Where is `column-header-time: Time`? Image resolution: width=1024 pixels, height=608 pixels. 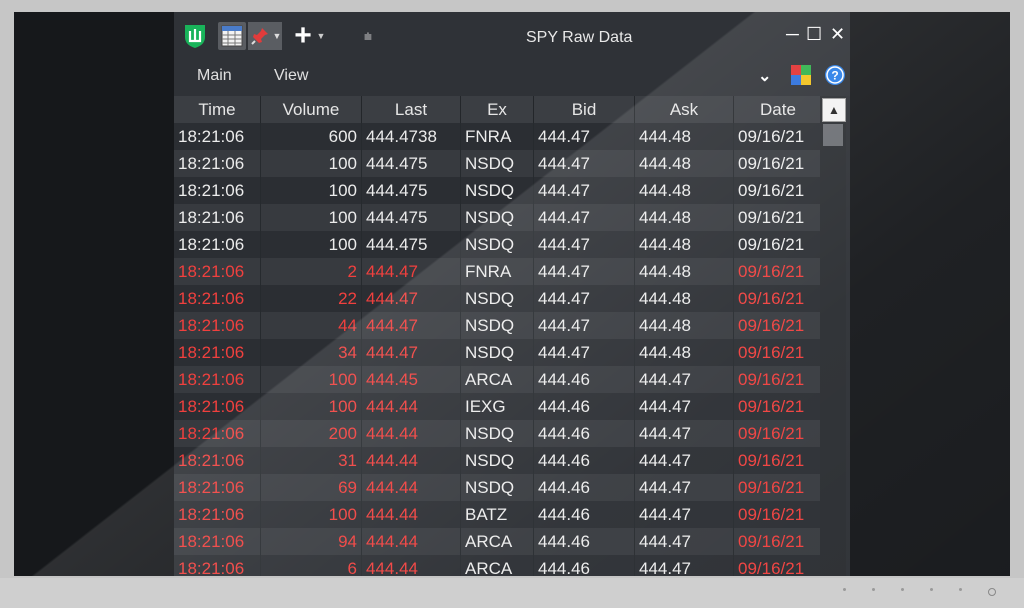
column-header-time: Time is located at coordinates (217, 109).